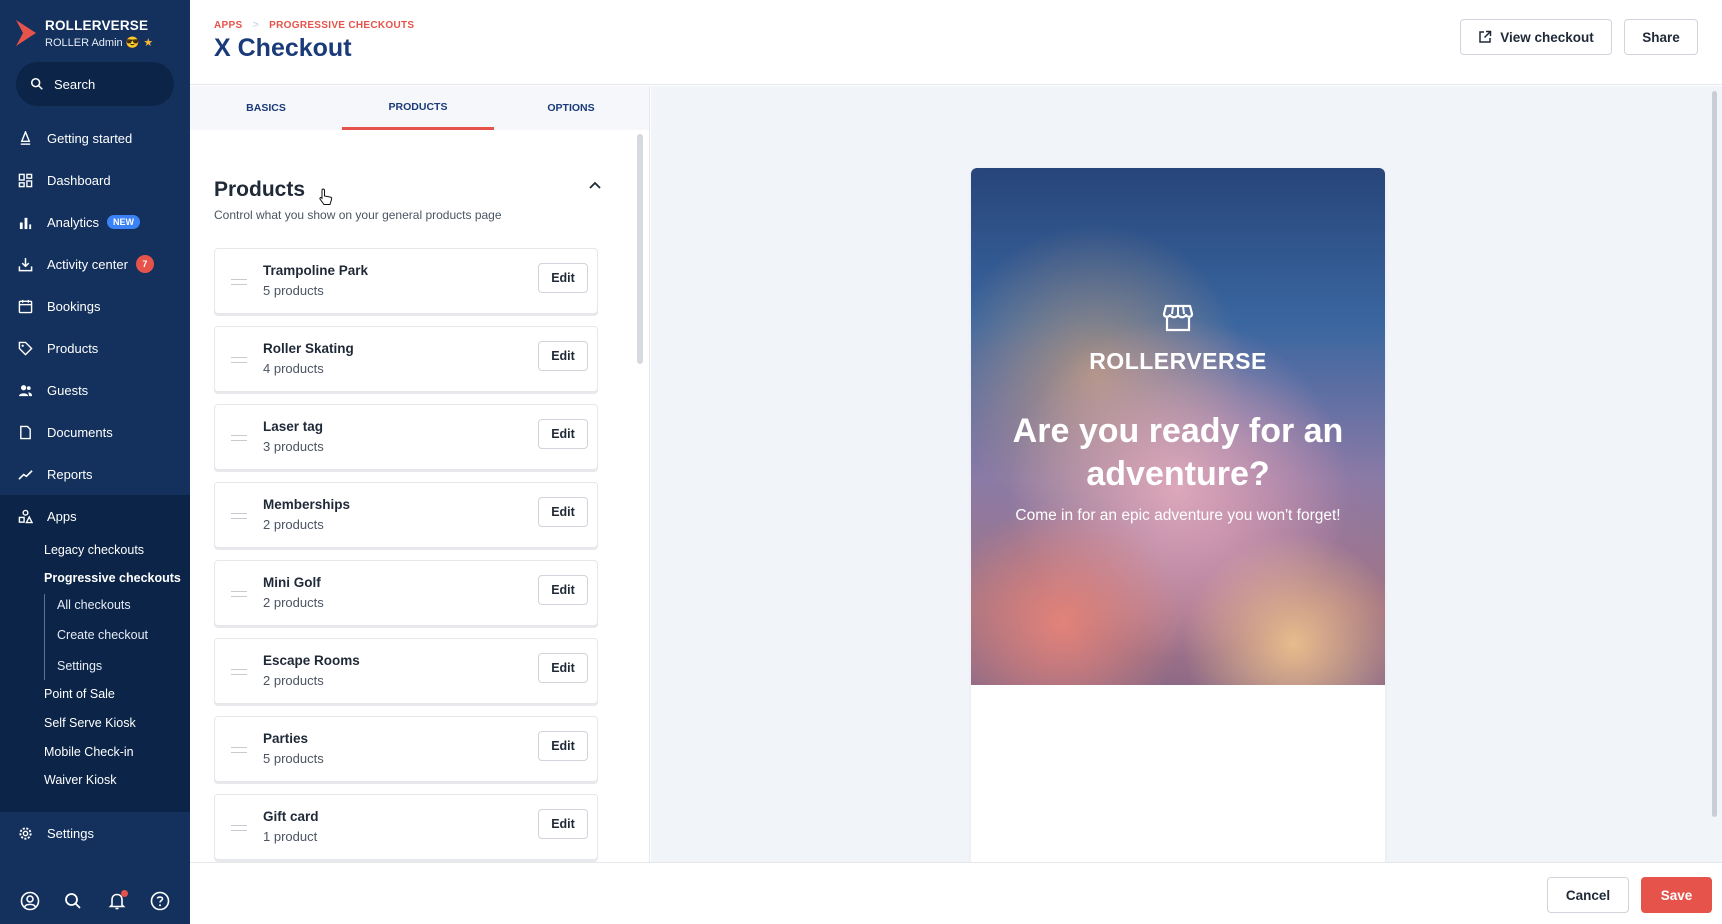  Describe the element at coordinates (595, 185) in the screenshot. I see `chevron-up-icon` at that location.